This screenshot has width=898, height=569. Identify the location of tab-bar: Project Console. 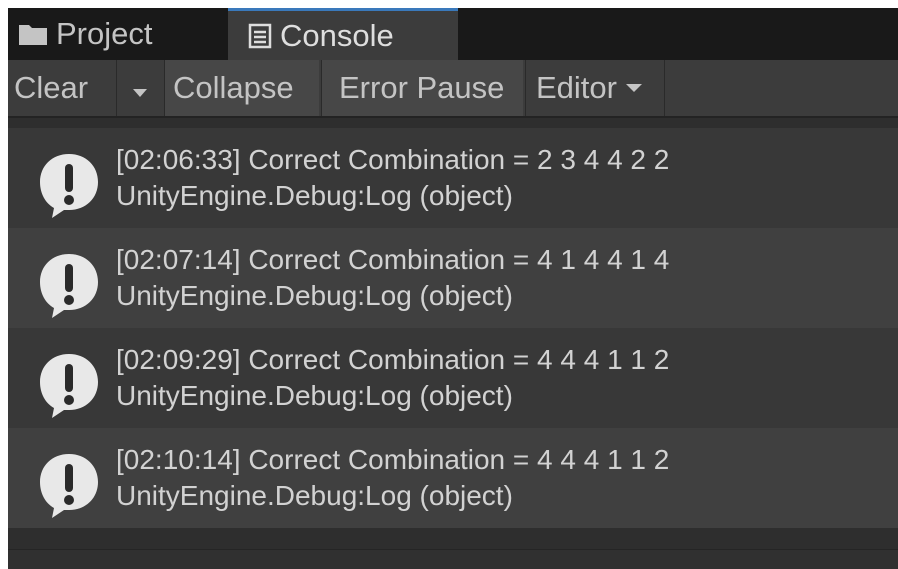
(453, 34).